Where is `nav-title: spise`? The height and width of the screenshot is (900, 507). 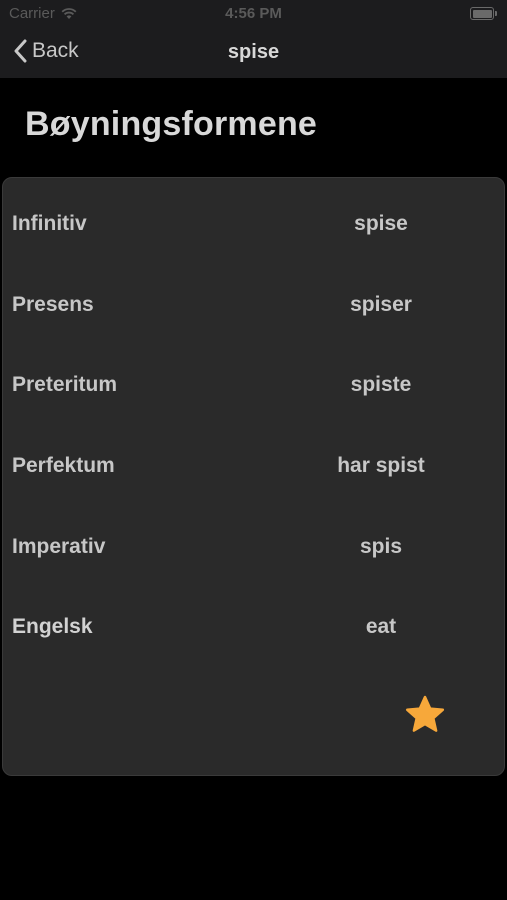 nav-title: spise is located at coordinates (253, 52).